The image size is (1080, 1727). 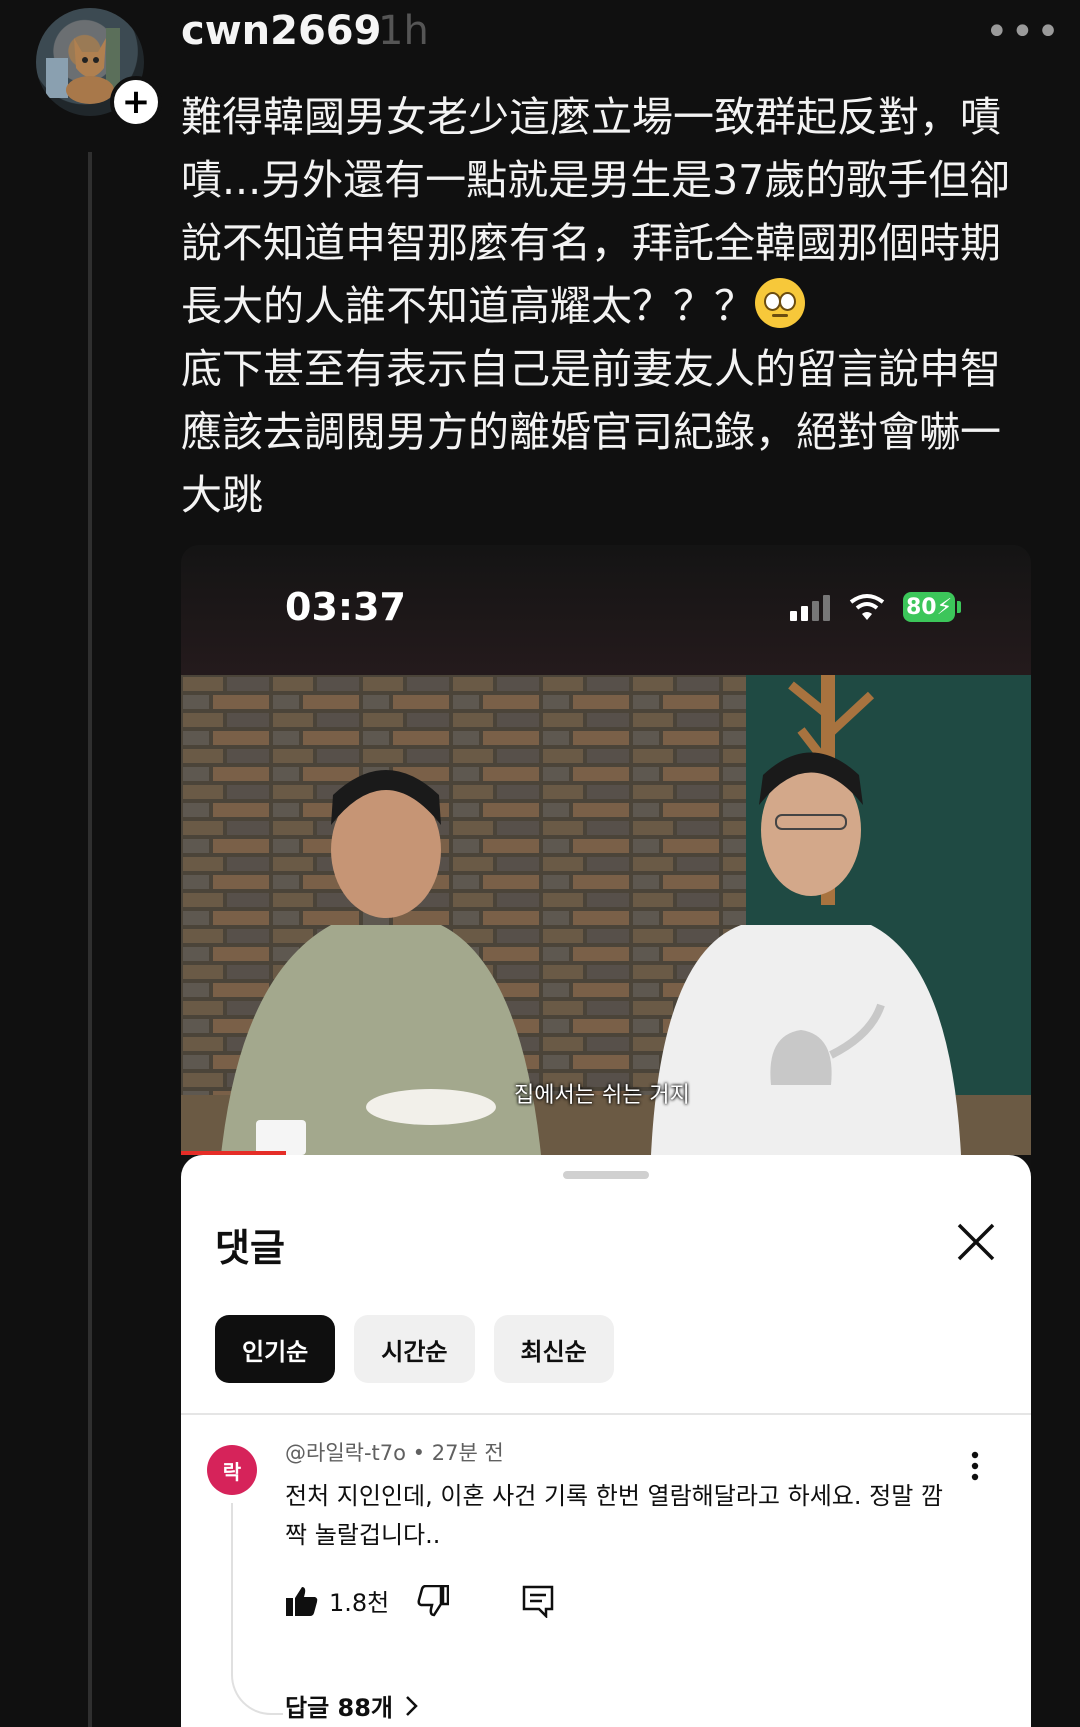 I want to click on post-line: 難得韓國男女老少這麼立場一致群起反對，嘖, so click(x=591, y=117).